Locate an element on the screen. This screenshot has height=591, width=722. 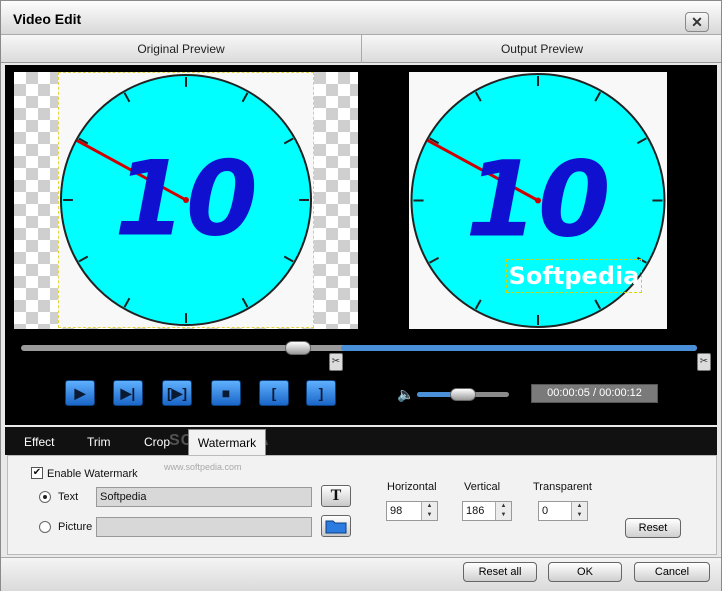
softpedia-url: www.softpedia.com is located at coordinates (203, 467).